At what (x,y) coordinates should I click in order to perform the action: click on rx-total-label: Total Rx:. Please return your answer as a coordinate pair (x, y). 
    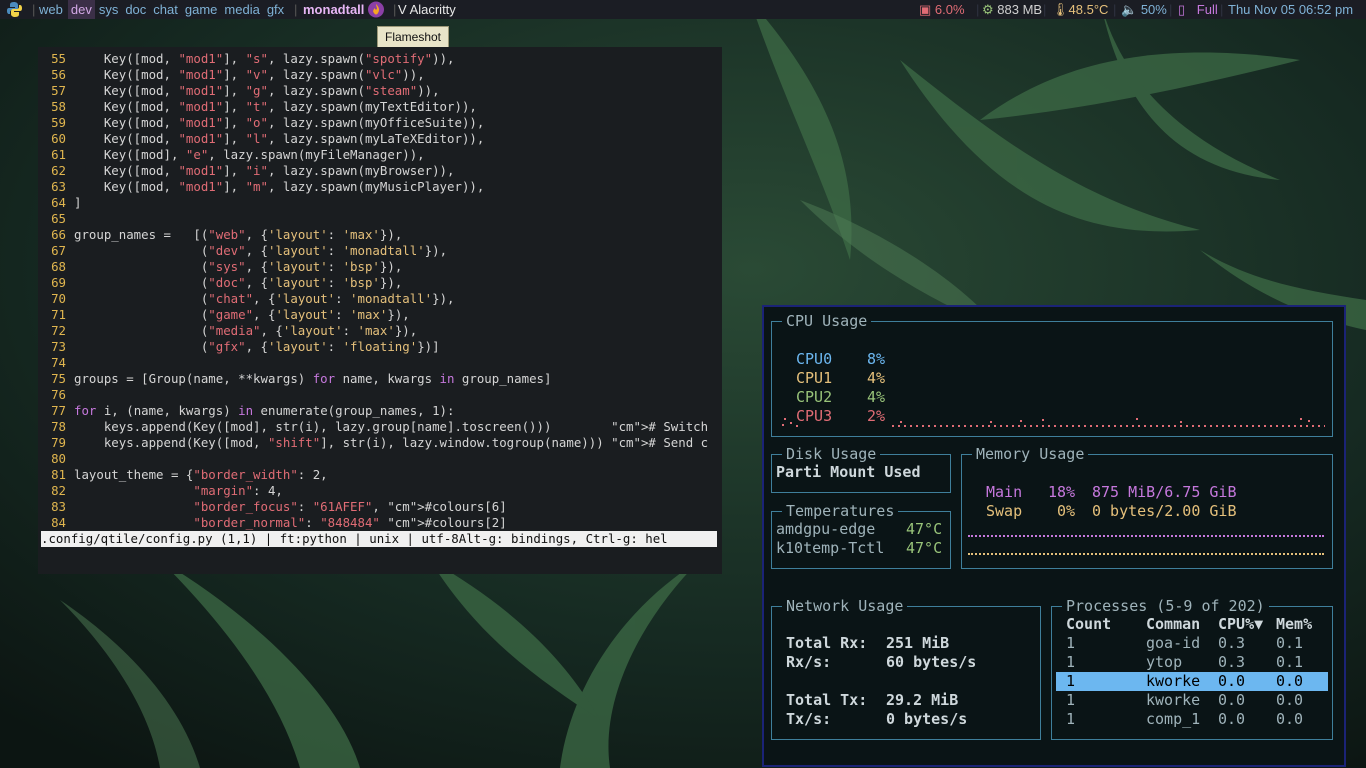
    Looking at the image, I should click on (827, 643).